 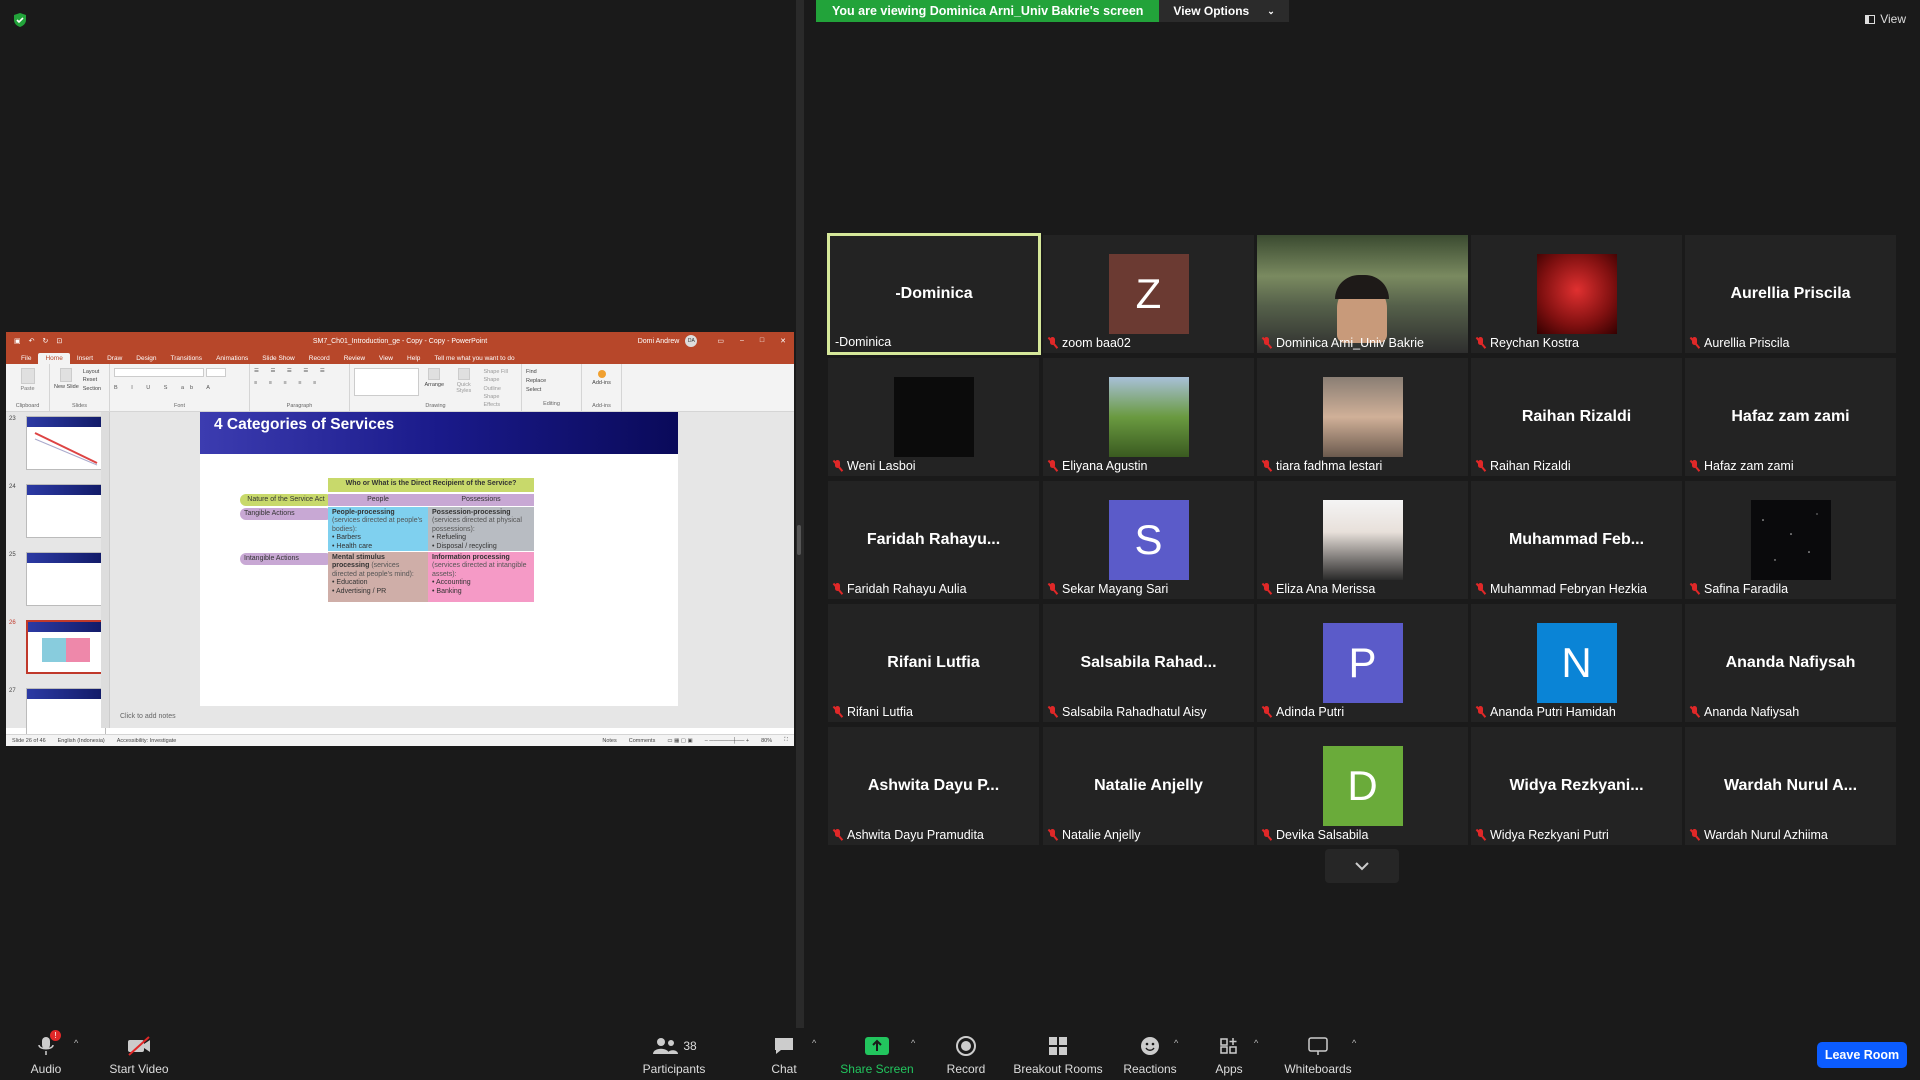 I want to click on slide-thumbnail: 24, so click(x=57, y=514).